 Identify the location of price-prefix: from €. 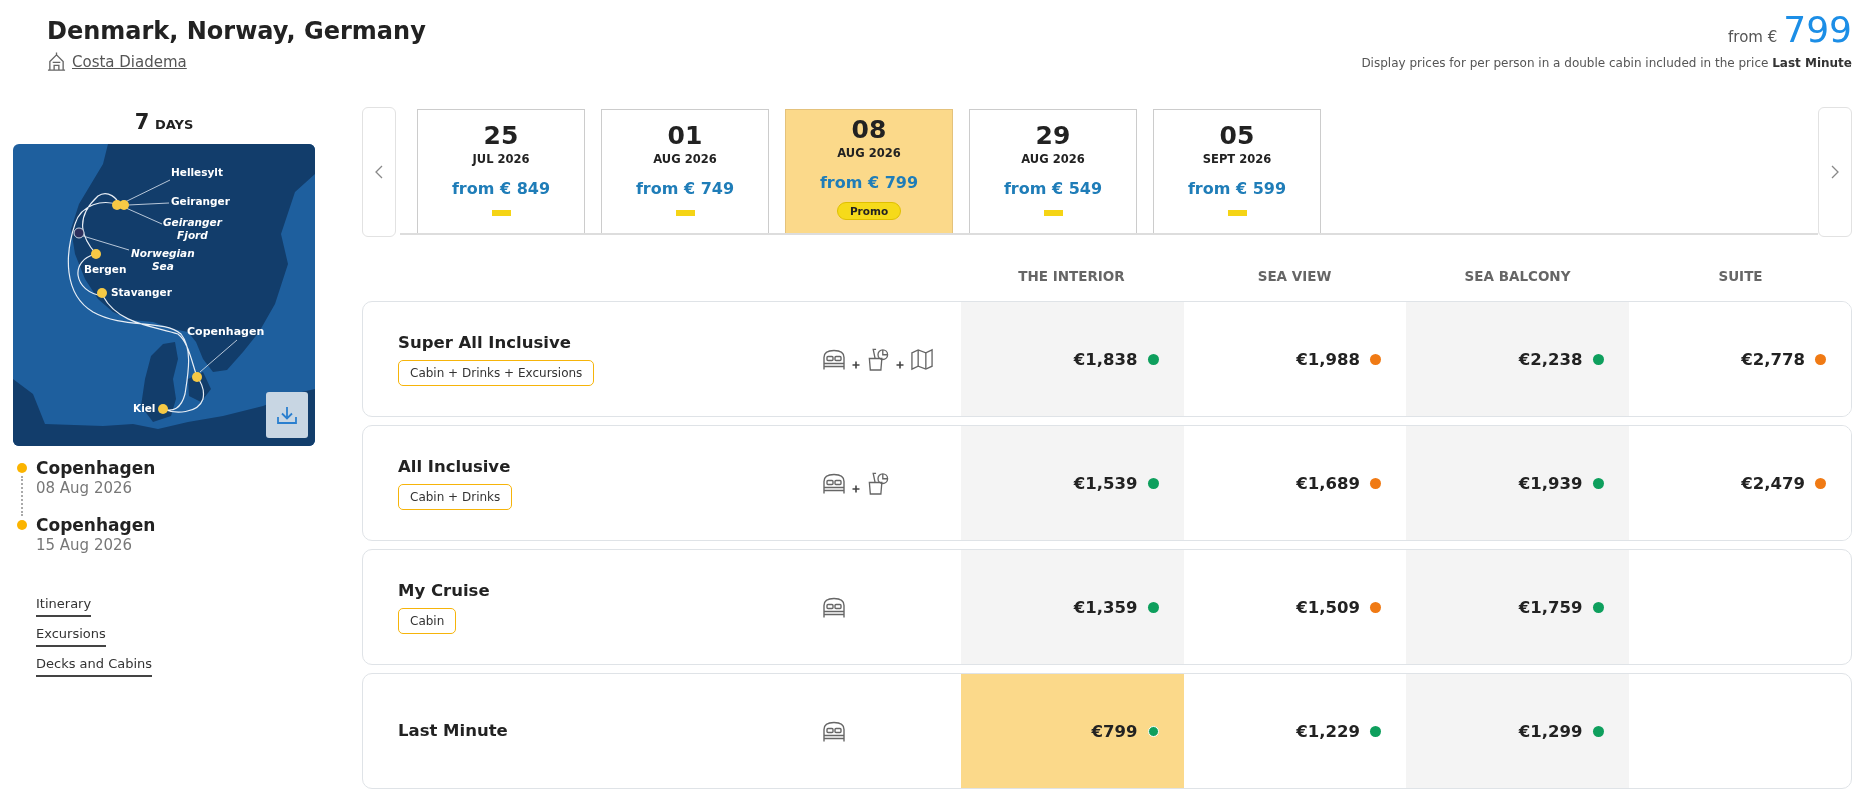
(1753, 37).